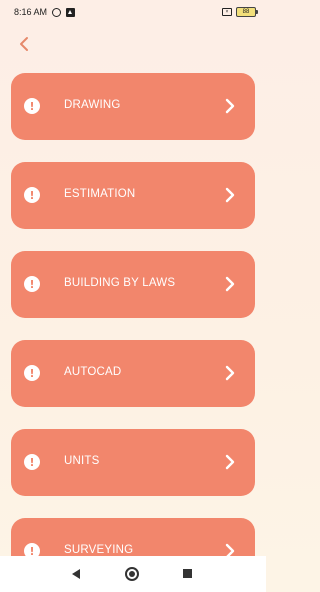  What do you see at coordinates (76, 574) in the screenshot?
I see `nav-back-icon` at bounding box center [76, 574].